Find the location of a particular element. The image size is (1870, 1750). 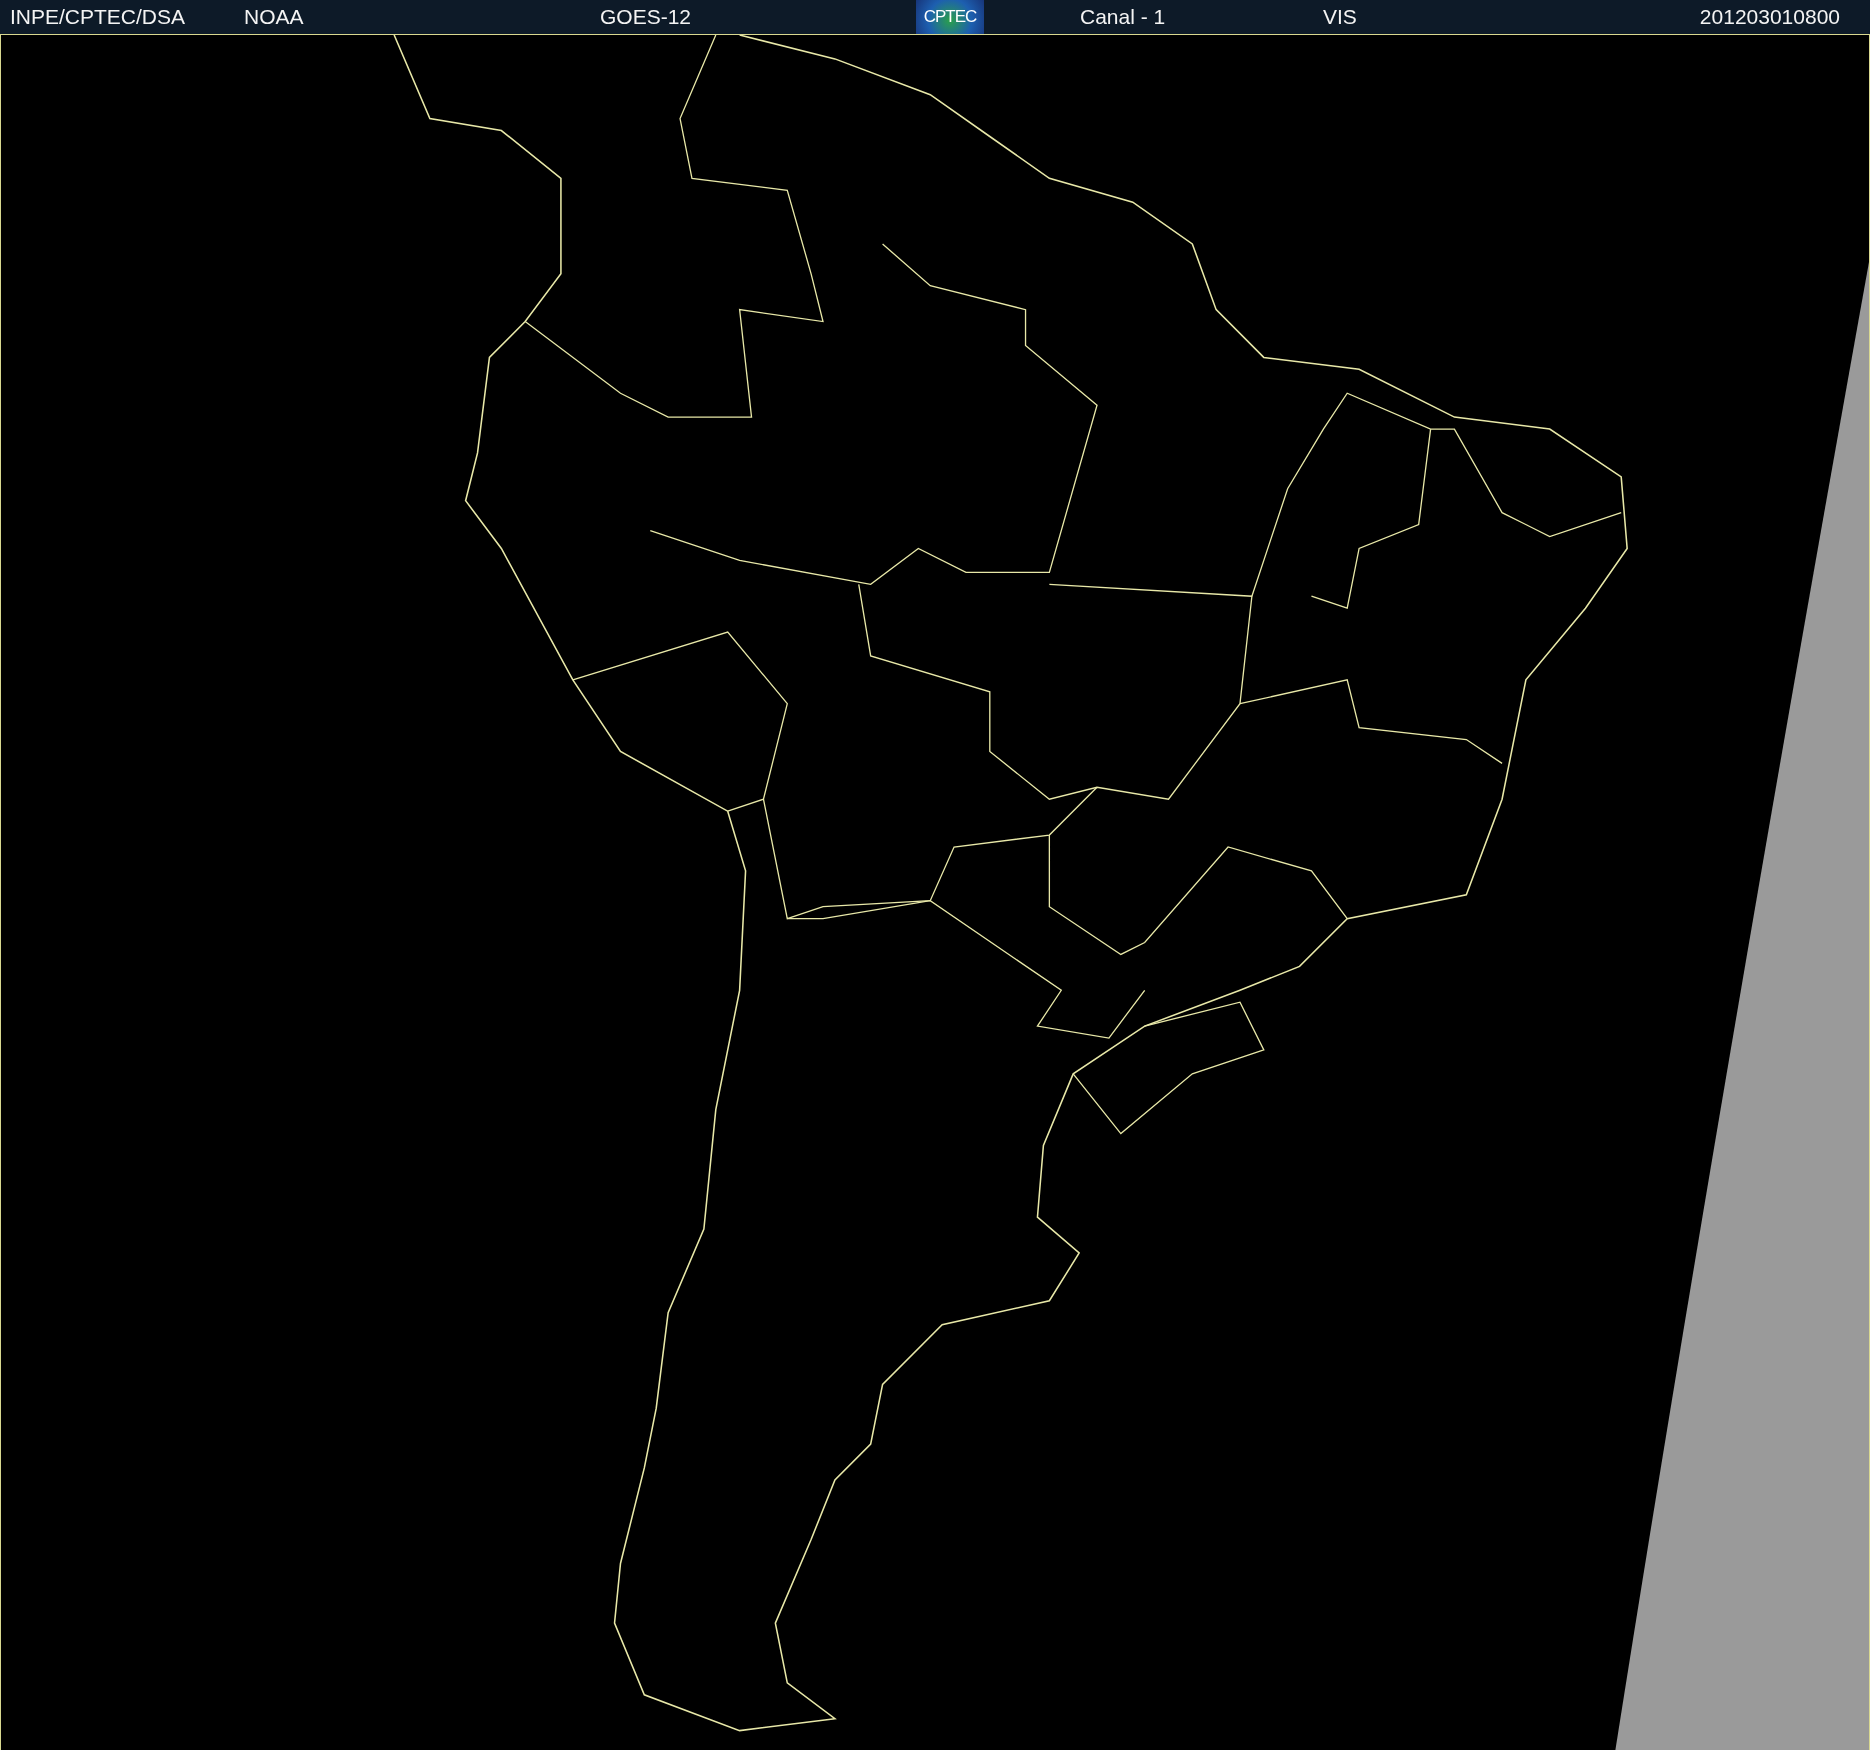

header-label: VIS is located at coordinates (1340, 17).